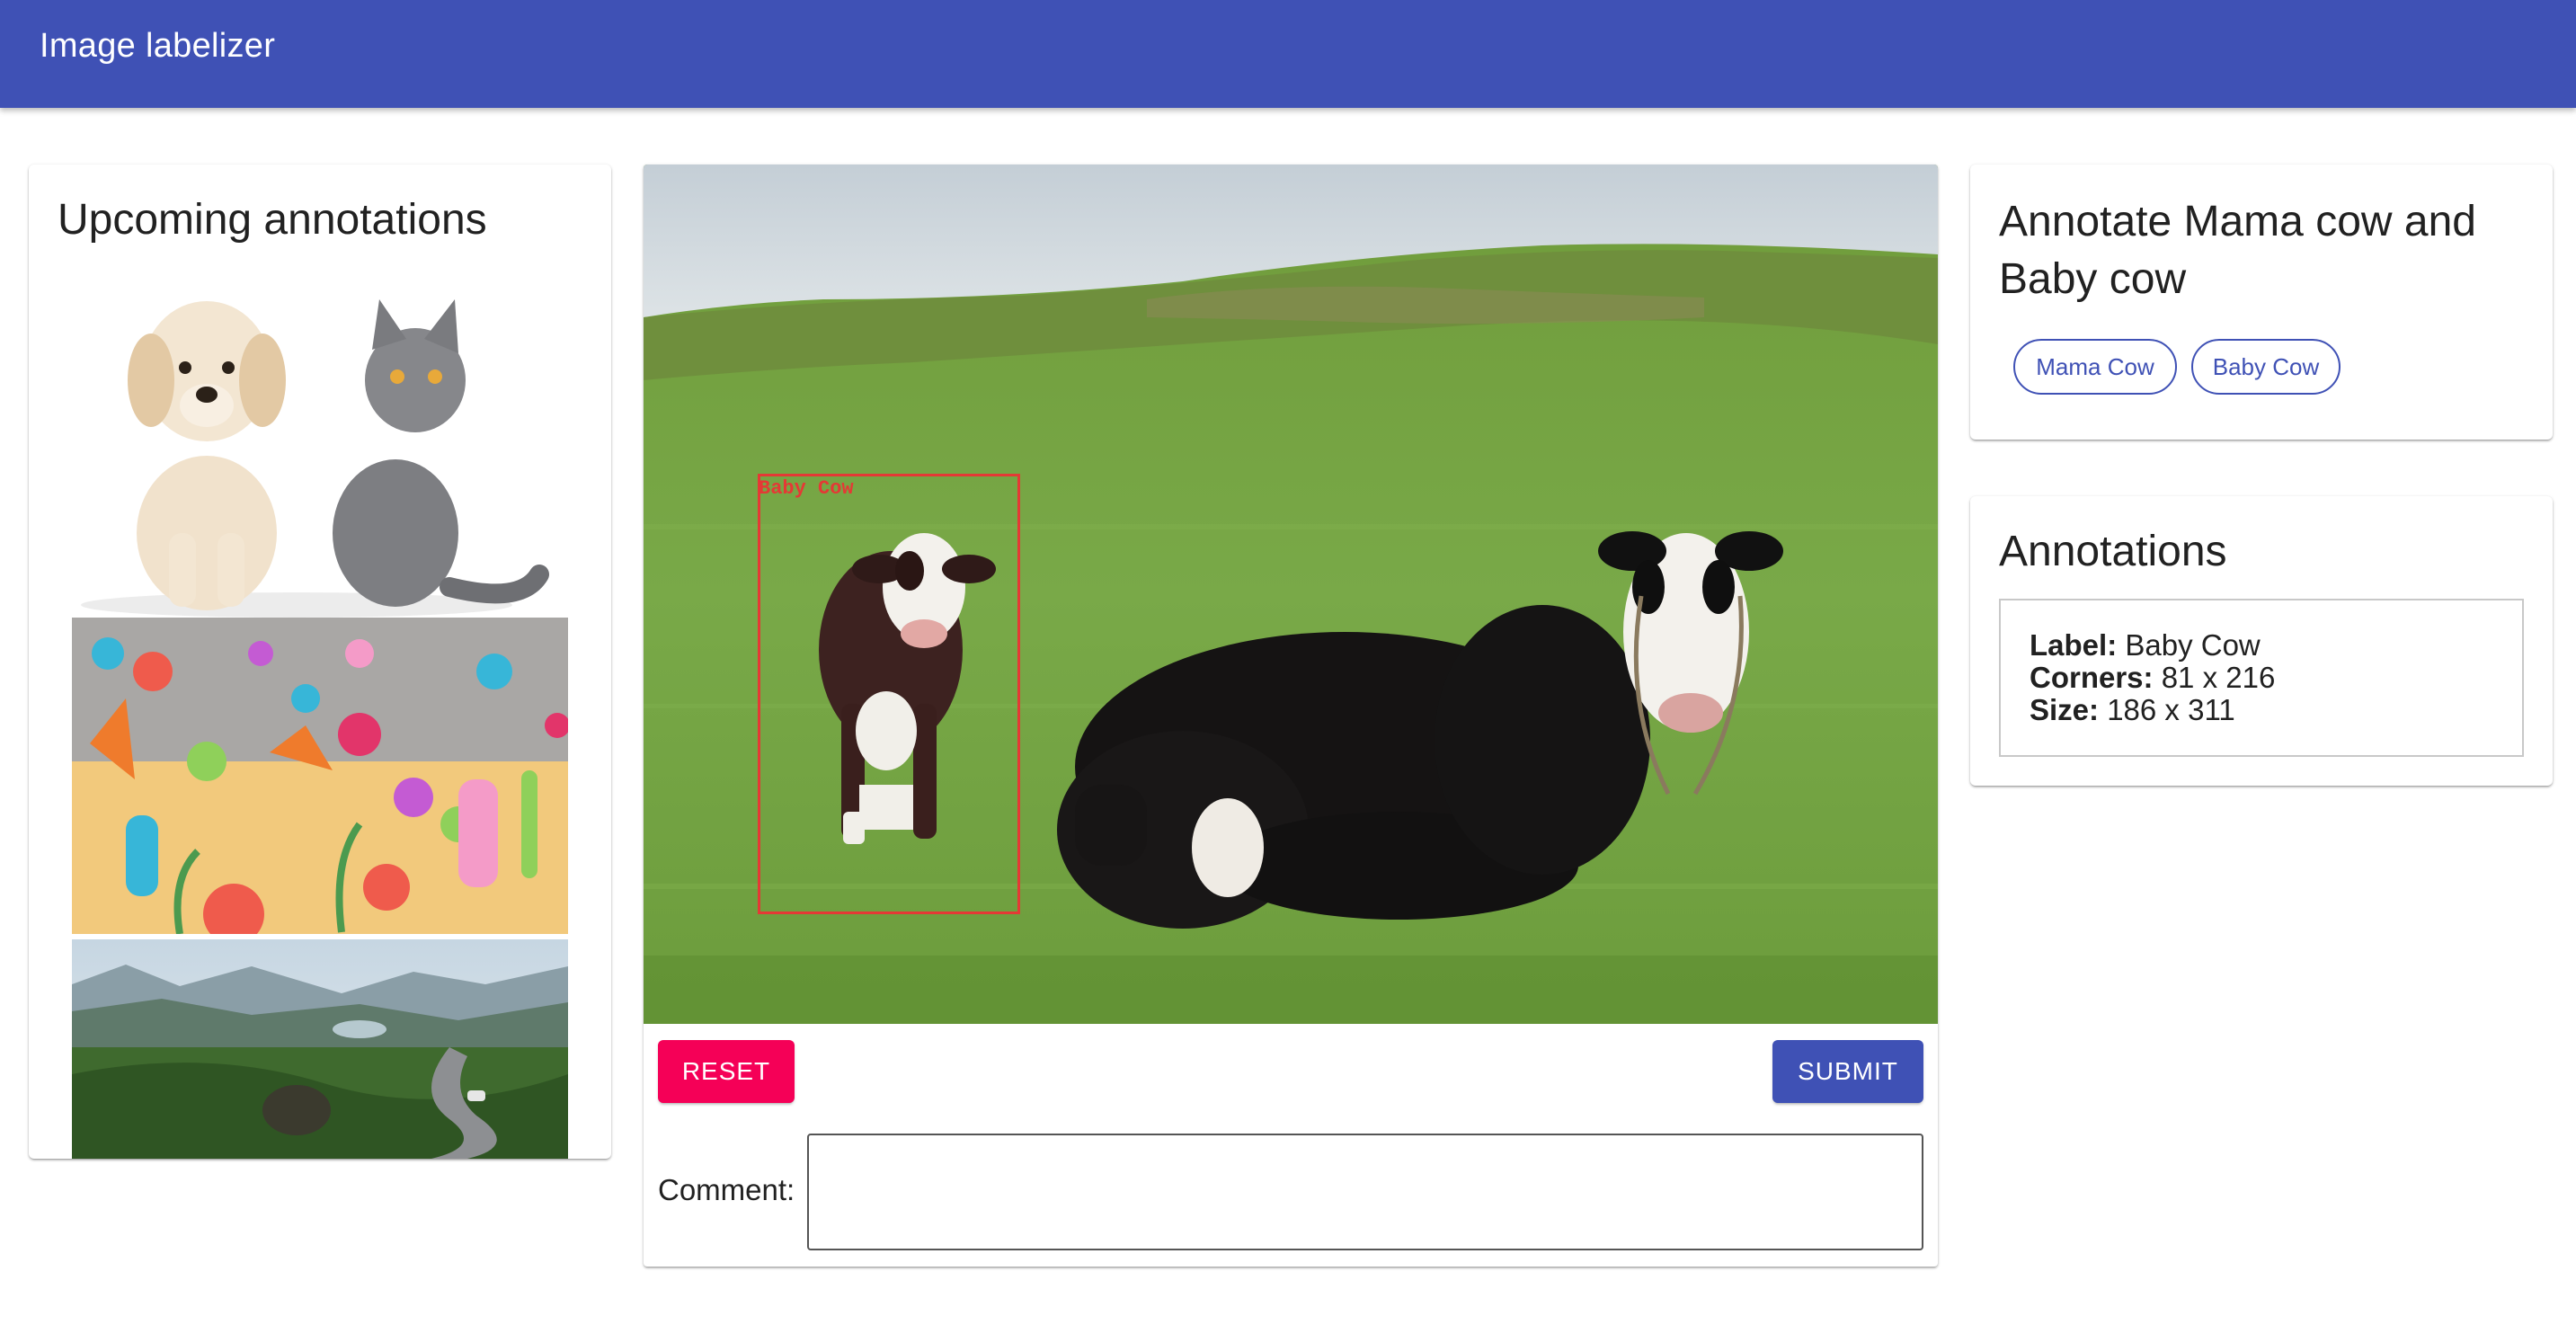 The width and height of the screenshot is (2576, 1334). What do you see at coordinates (2237, 251) in the screenshot?
I see `task-title: Annotate Mama cow and Baby cow` at bounding box center [2237, 251].